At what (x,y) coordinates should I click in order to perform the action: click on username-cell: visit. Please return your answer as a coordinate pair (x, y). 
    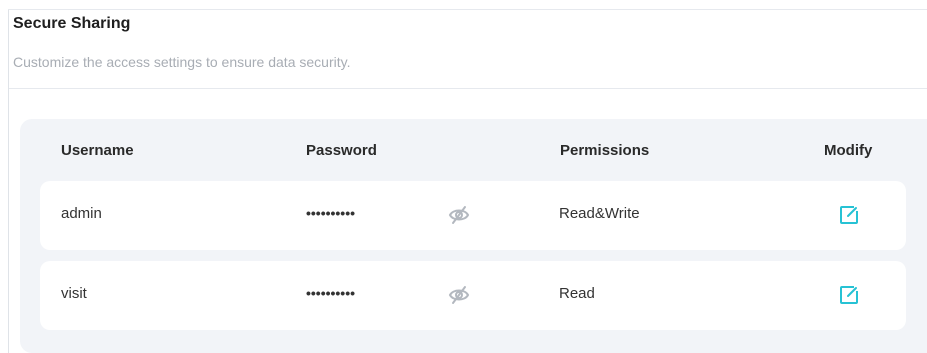
    Looking at the image, I should click on (74, 293).